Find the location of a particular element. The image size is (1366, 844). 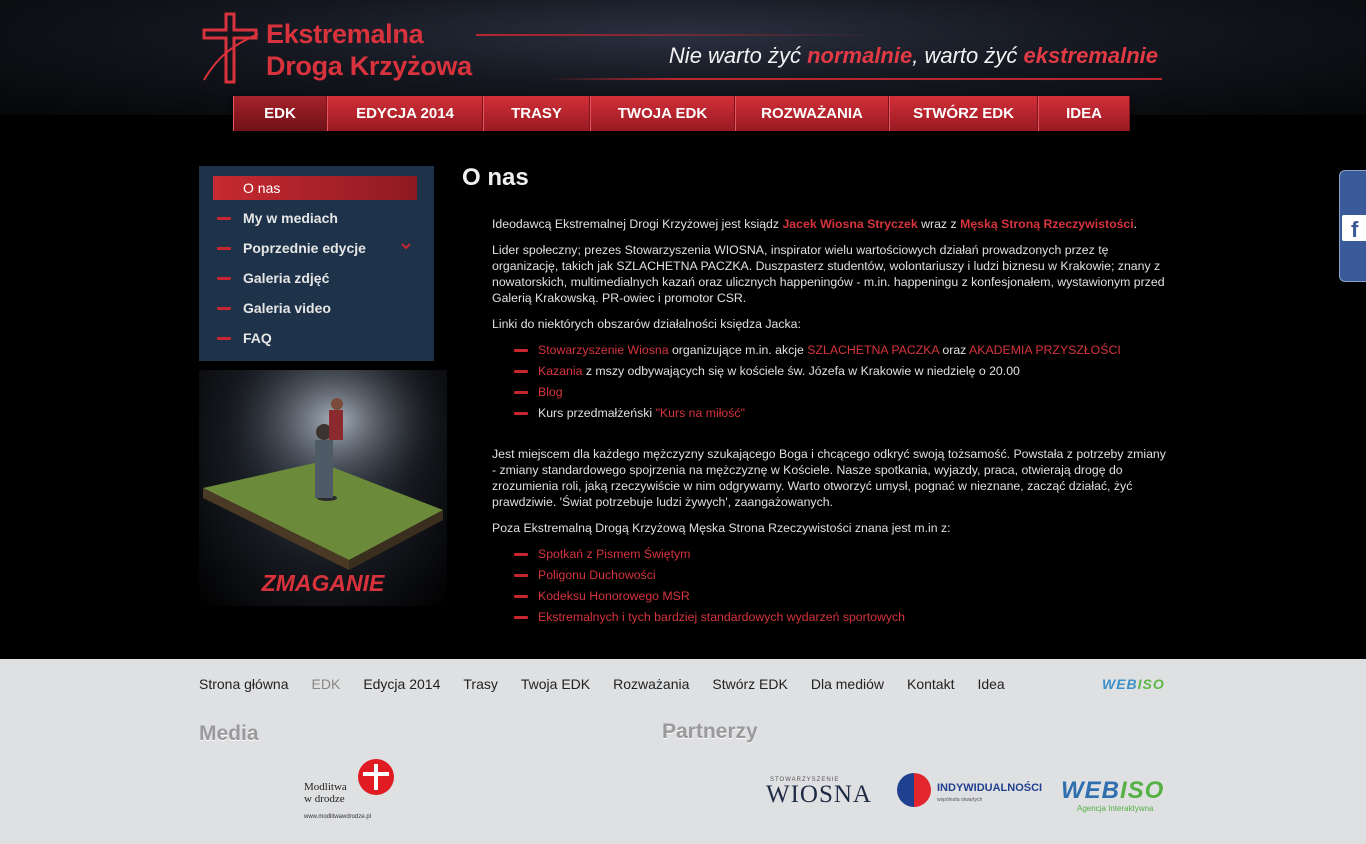

link-kazania: Kazania is located at coordinates (560, 371).